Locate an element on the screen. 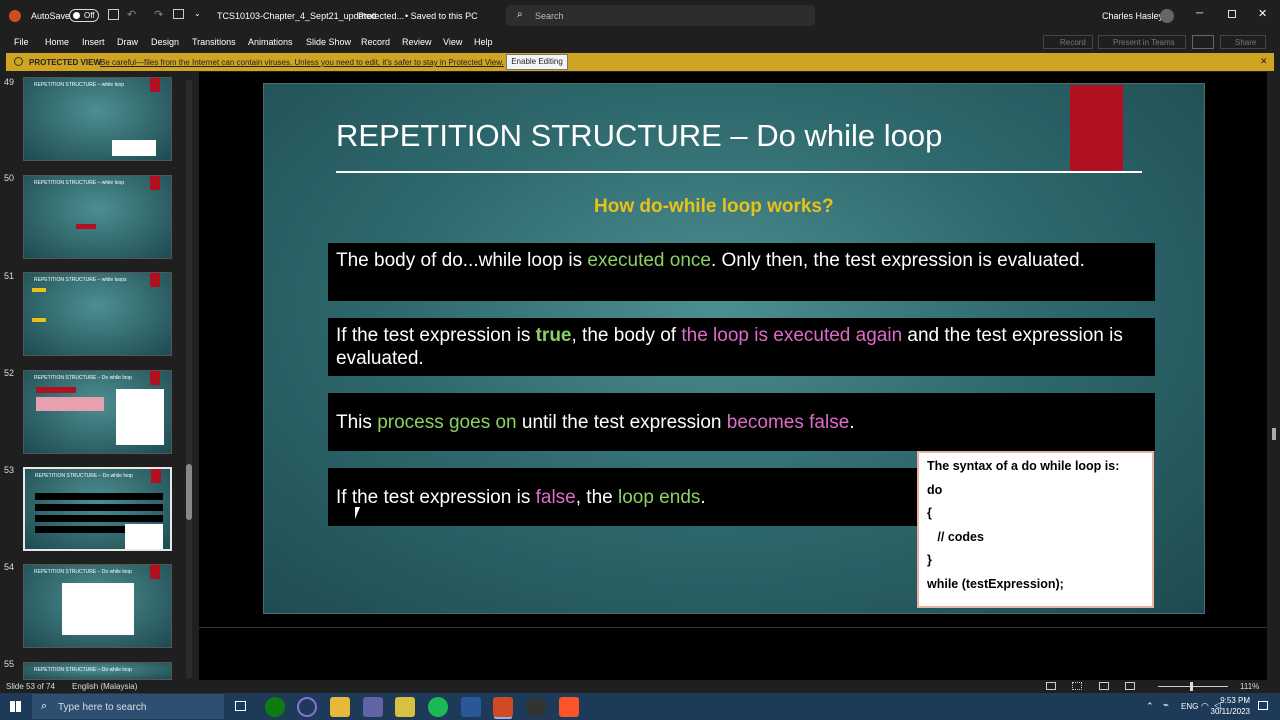 Image resolution: width=1280 pixels, height=720 pixels. restore-icon is located at coordinates (1232, 14).